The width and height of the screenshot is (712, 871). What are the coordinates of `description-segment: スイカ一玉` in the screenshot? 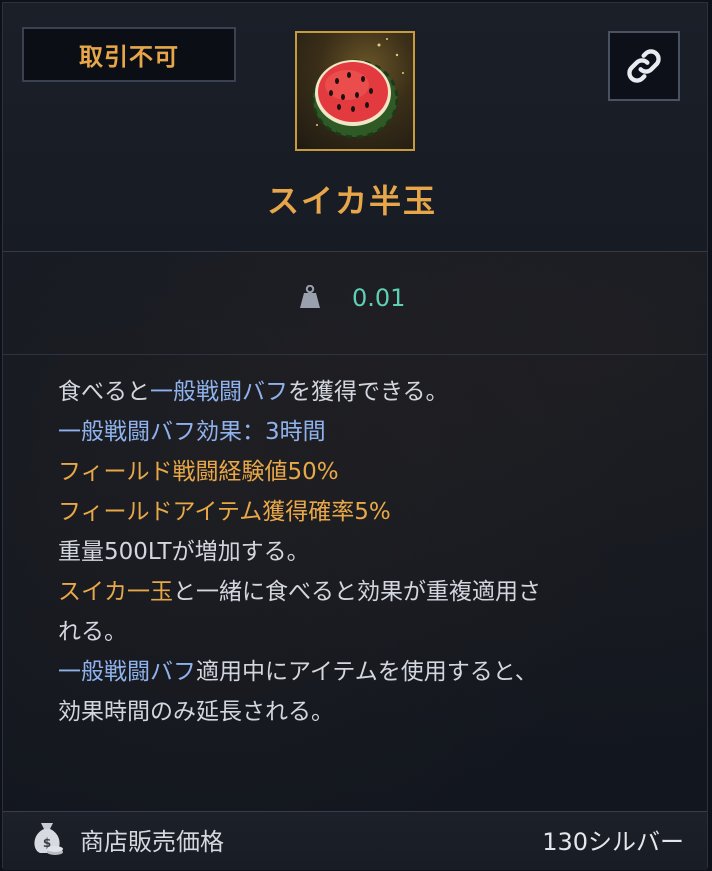 It's located at (115, 592).